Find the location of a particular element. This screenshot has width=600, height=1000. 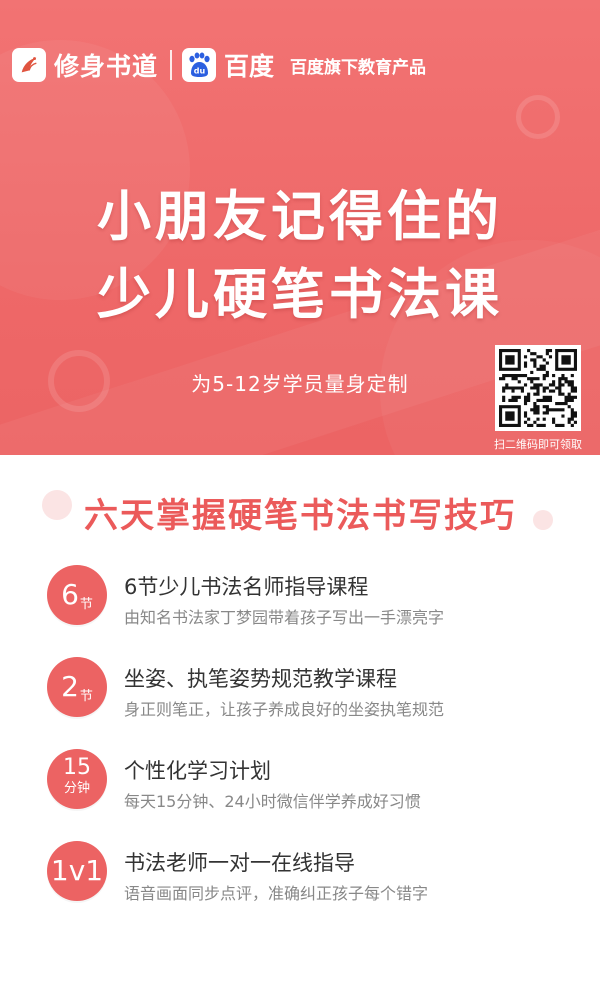

crane-logo-icon is located at coordinates (29, 65).